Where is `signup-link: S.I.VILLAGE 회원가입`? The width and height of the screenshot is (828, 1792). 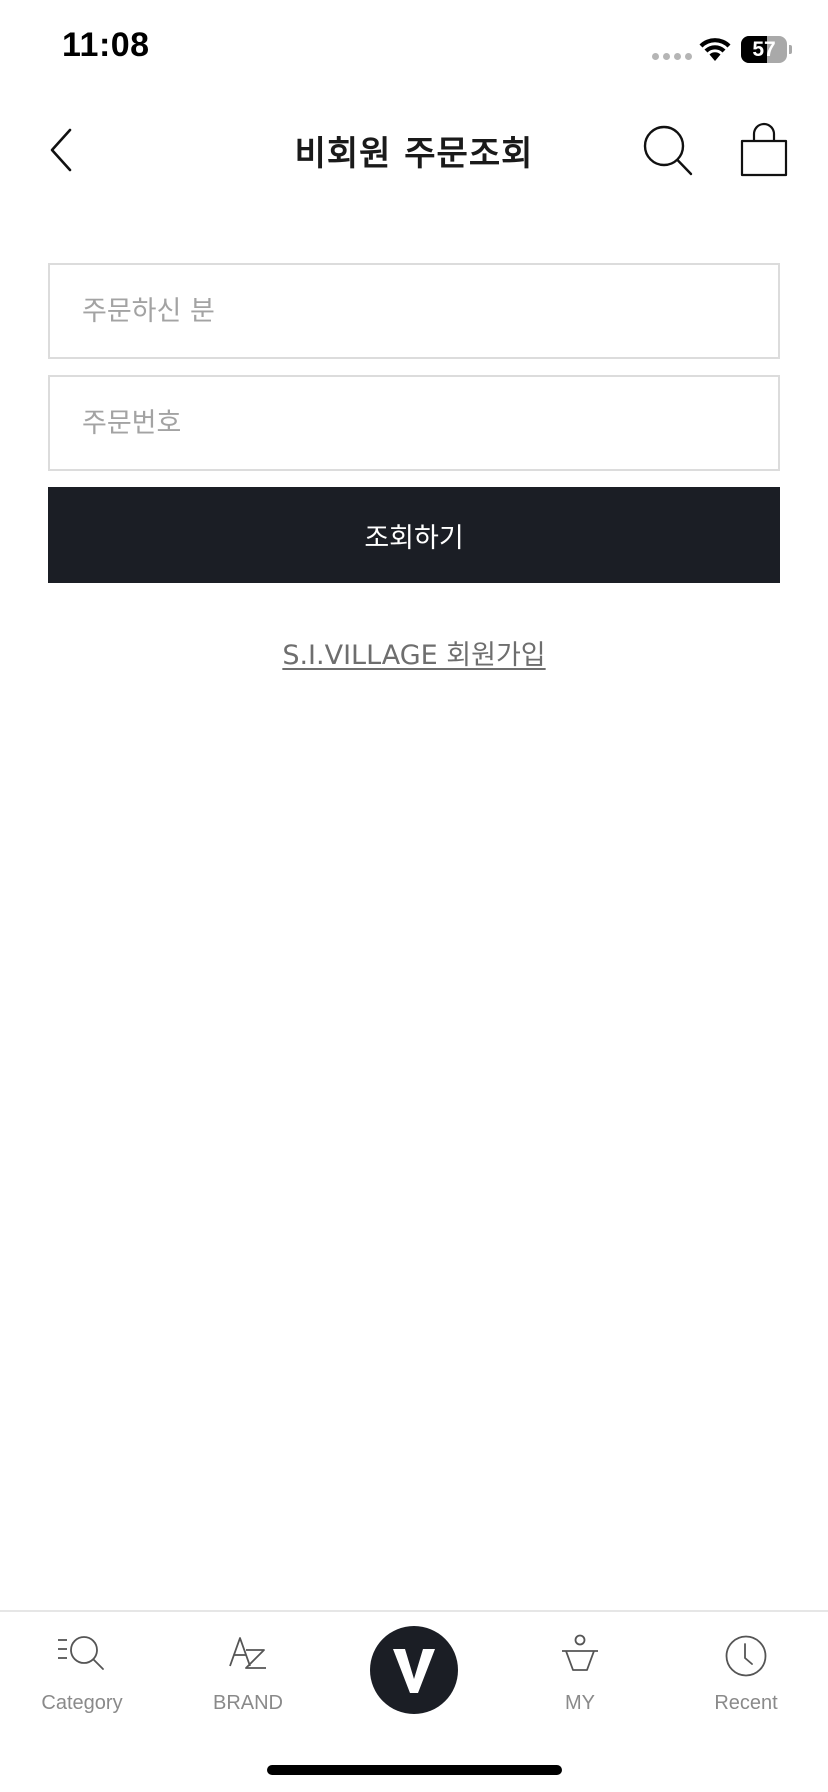
signup-link: S.I.VILLAGE 회원가입 is located at coordinates (414, 652).